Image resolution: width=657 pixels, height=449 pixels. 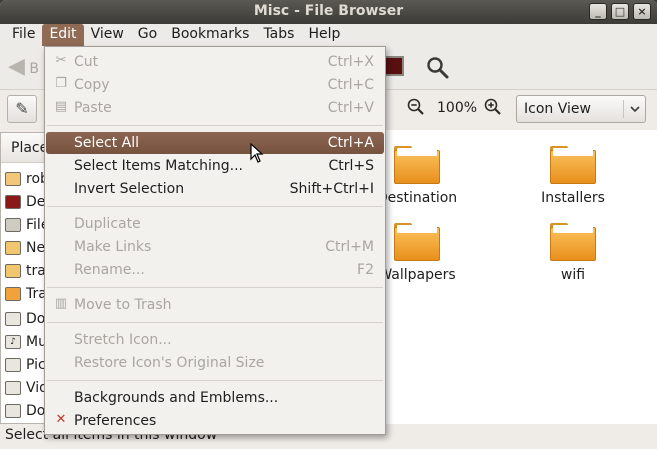 I want to click on pencil-icon: ✎, so click(x=22, y=109).